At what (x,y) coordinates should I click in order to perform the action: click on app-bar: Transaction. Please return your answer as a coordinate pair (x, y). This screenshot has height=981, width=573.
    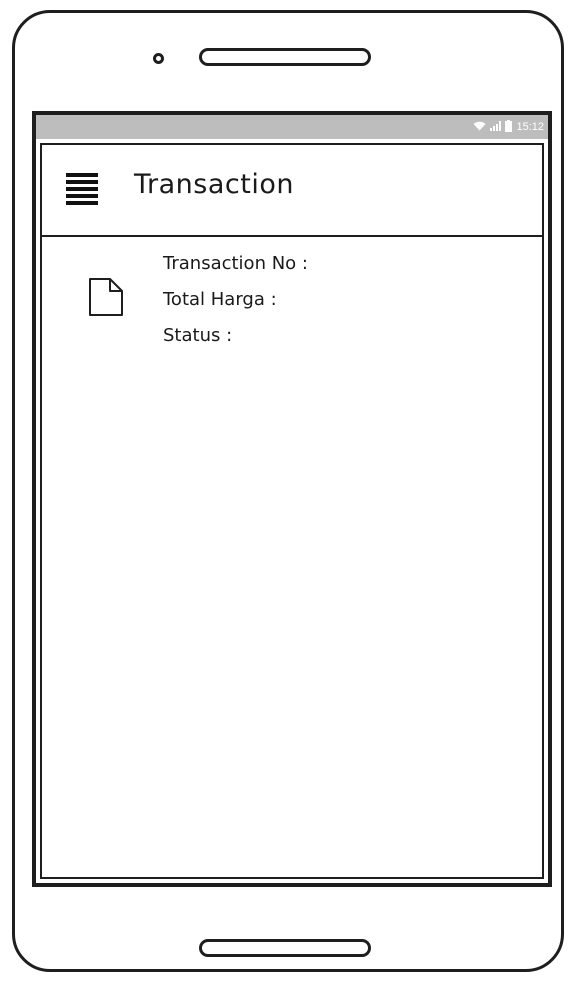
    Looking at the image, I should click on (292, 191).